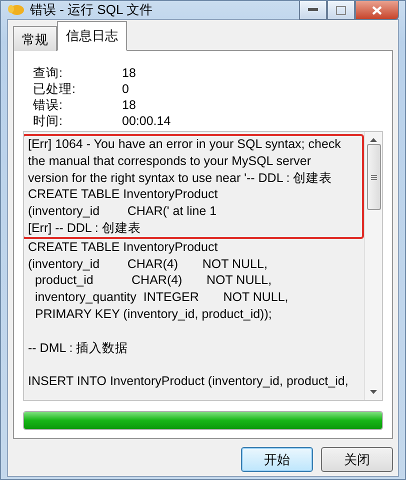 The image size is (406, 480). I want to click on maximize-icon, so click(341, 10).